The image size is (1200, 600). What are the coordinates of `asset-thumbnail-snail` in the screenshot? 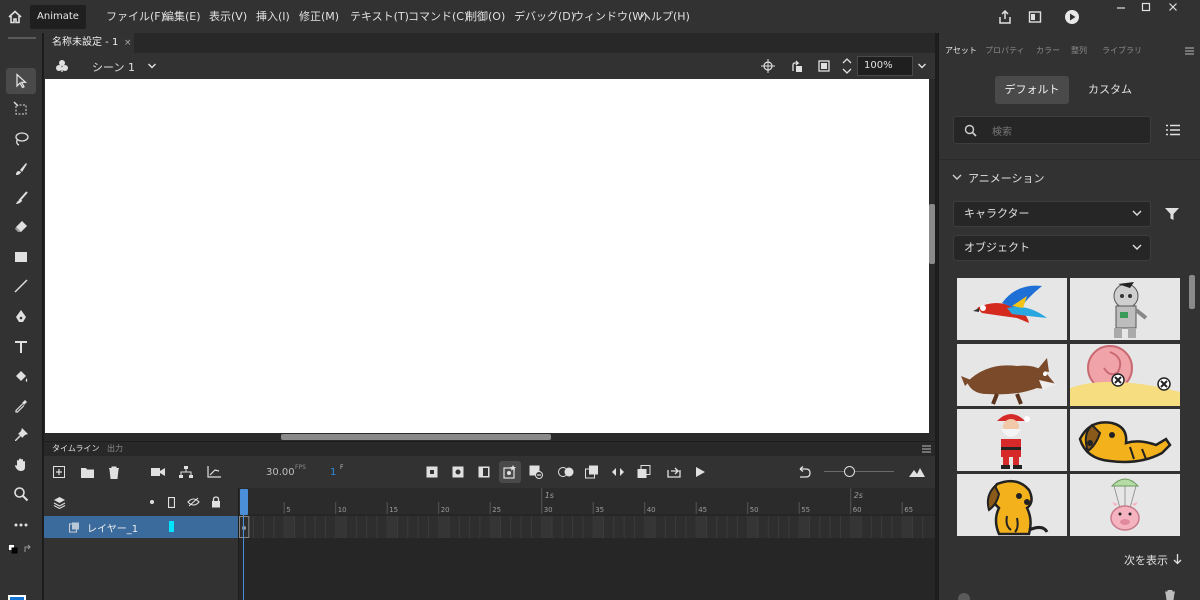 It's located at (1125, 375).